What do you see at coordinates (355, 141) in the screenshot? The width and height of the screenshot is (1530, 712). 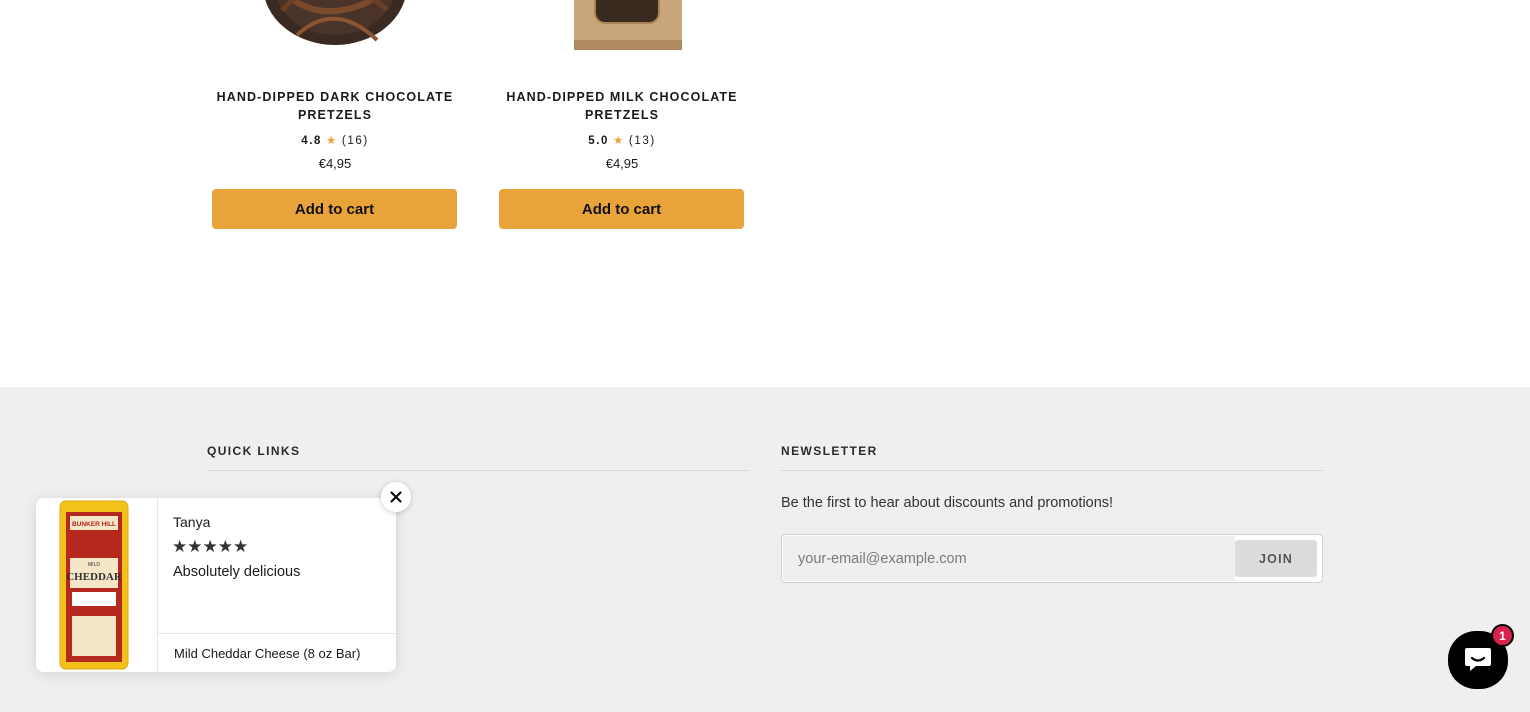 I see `rating-count: (16)` at bounding box center [355, 141].